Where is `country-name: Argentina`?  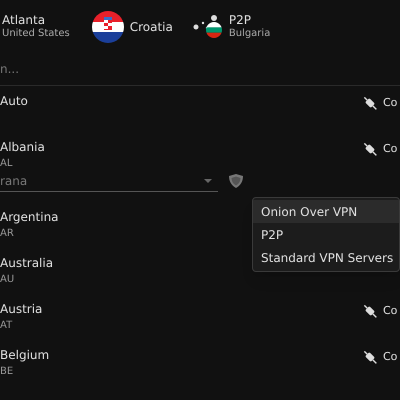
country-name: Argentina is located at coordinates (29, 217).